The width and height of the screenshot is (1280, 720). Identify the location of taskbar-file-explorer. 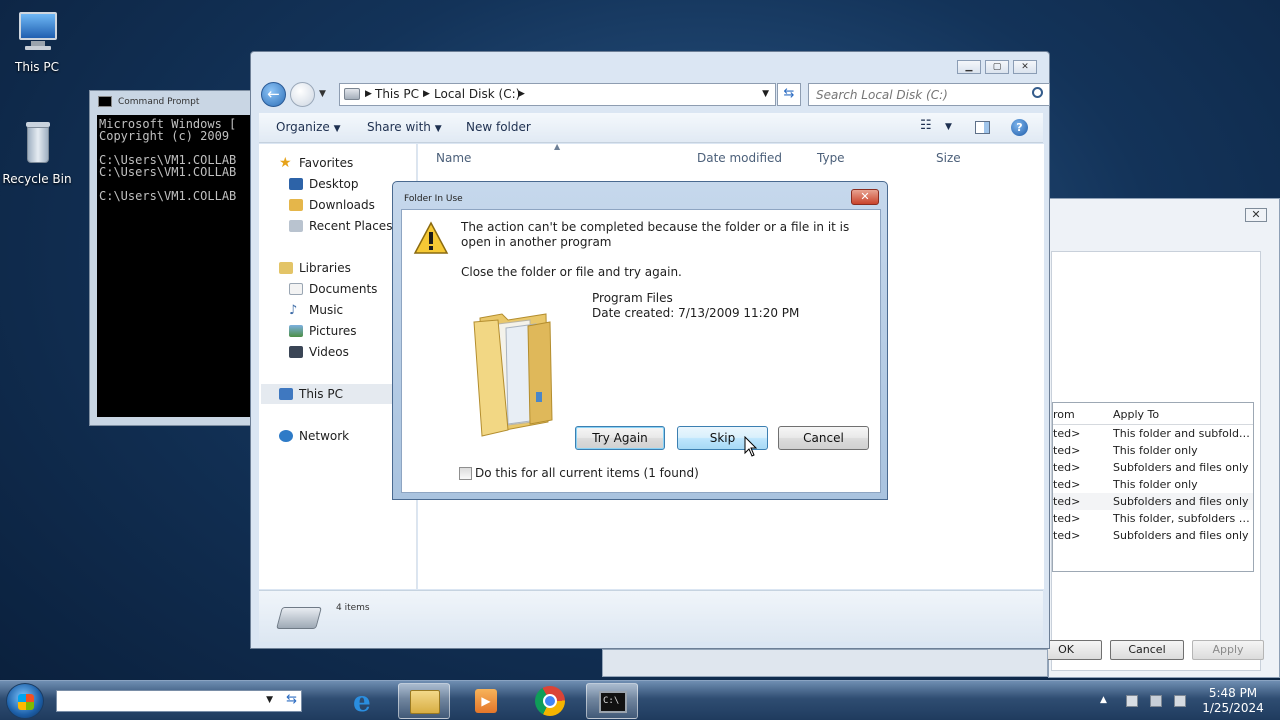
(424, 701).